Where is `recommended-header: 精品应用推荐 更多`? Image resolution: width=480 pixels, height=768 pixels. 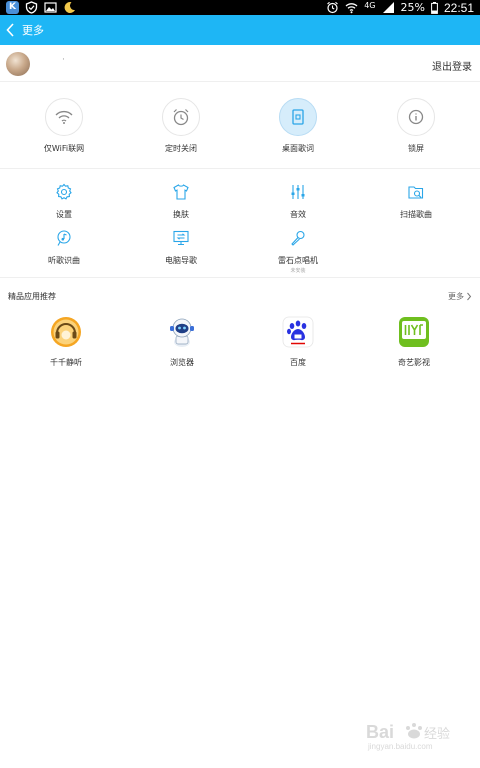
recommended-header: 精品应用推荐 更多 is located at coordinates (240, 297).